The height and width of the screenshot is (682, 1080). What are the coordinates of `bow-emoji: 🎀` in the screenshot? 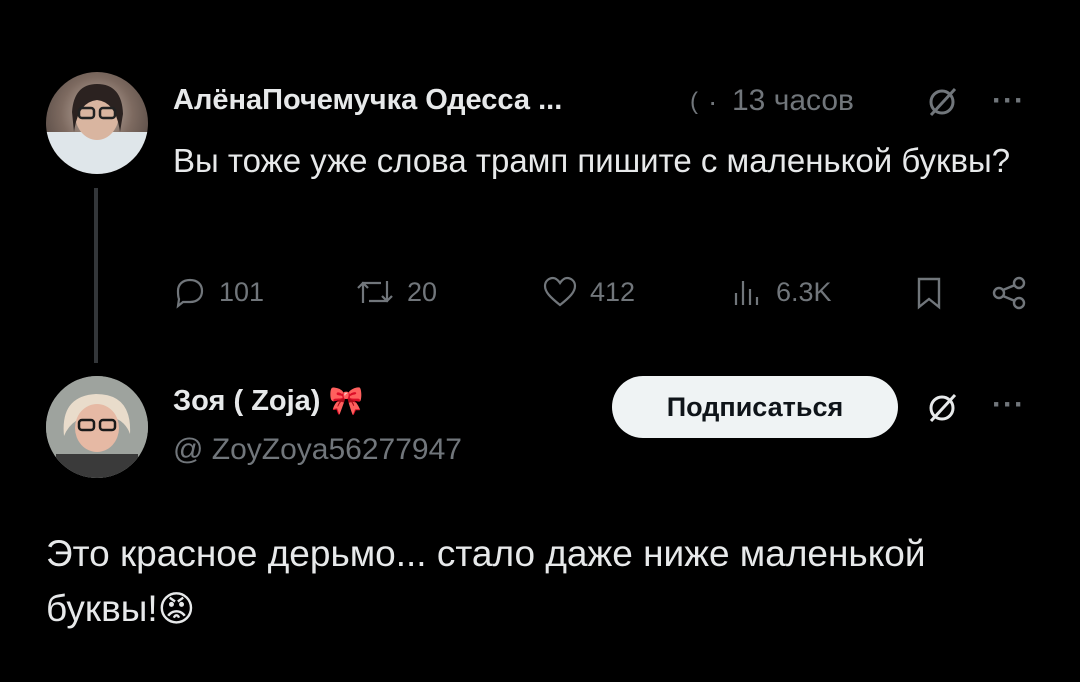 It's located at (346, 400).